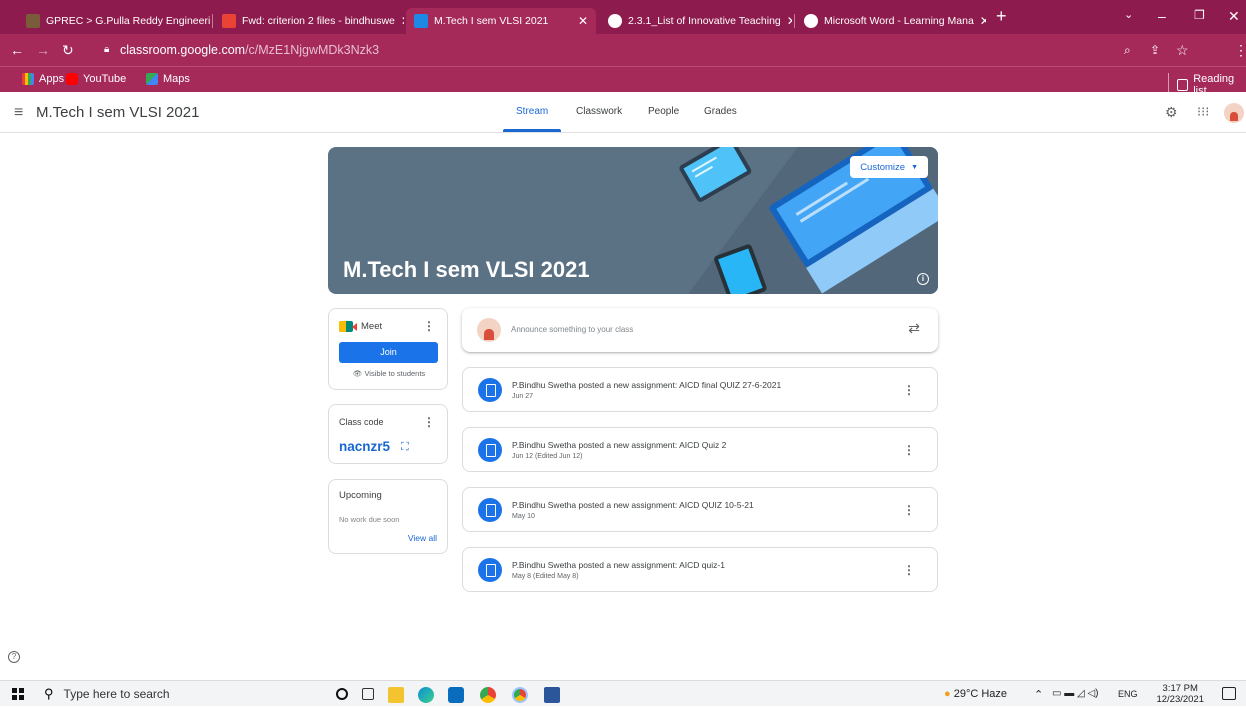 The image size is (1246, 707). Describe the element at coordinates (18, 694) in the screenshot. I see `windows-start-icon` at that location.